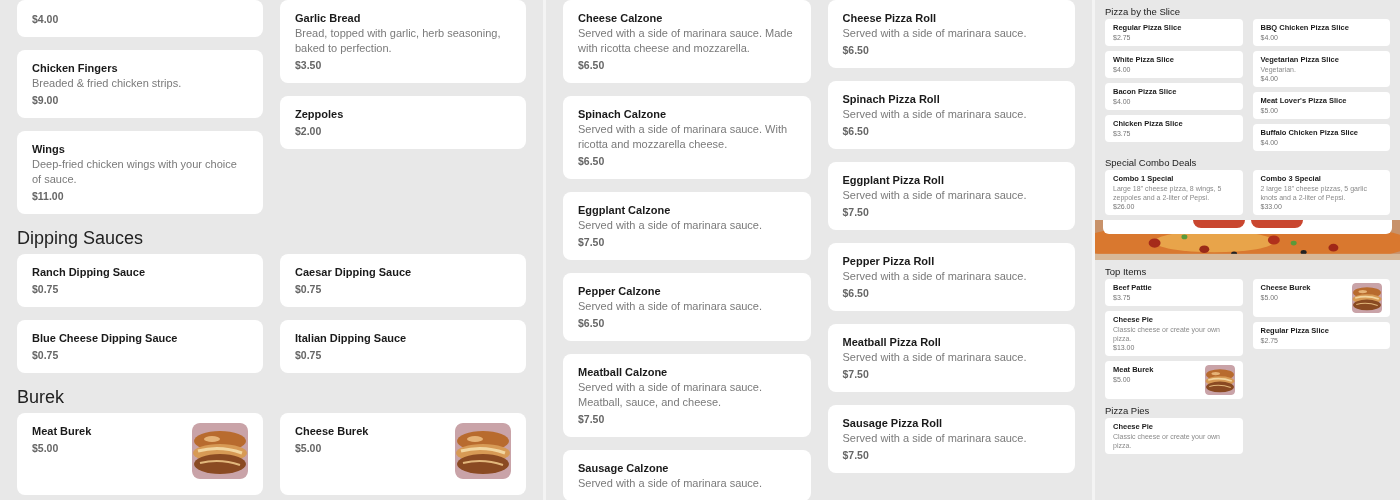 The height and width of the screenshot is (500, 1400). What do you see at coordinates (81, 238) in the screenshot?
I see `section-heading: Dipping Sauces` at bounding box center [81, 238].